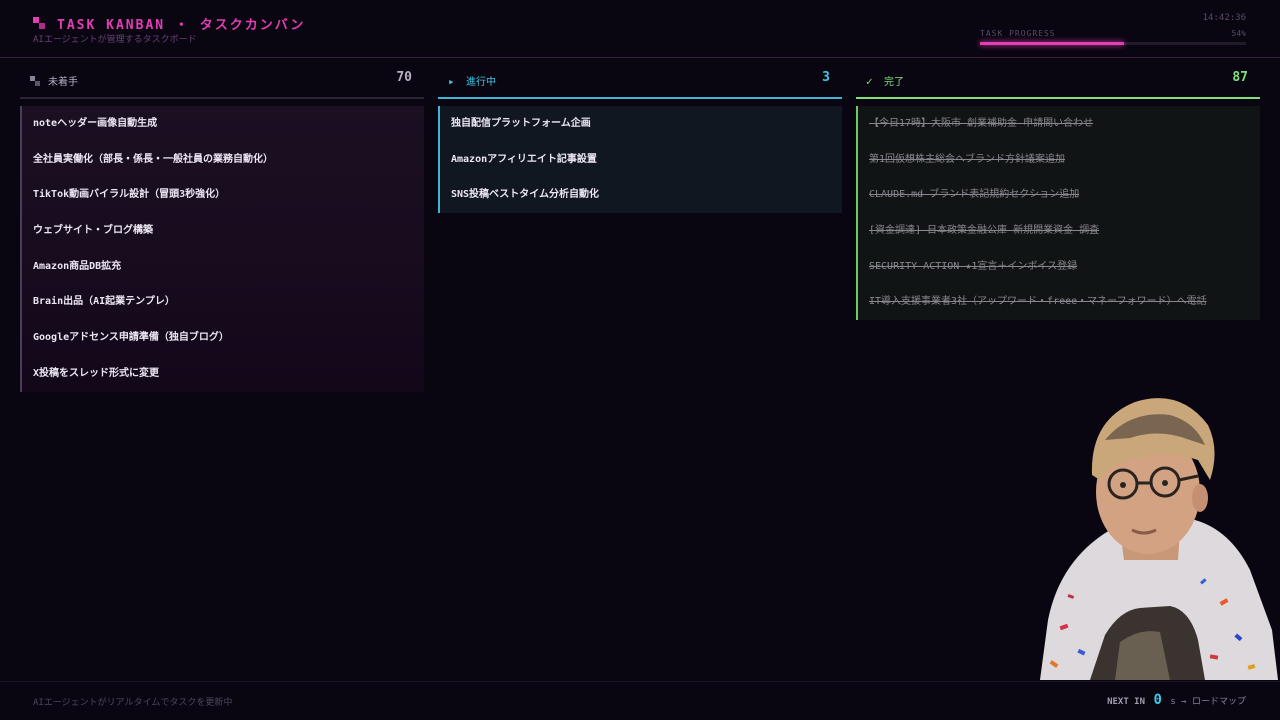 The width and height of the screenshot is (1280, 720). Describe the element at coordinates (481, 82) in the screenshot. I see `column-title: 進行中` at that location.